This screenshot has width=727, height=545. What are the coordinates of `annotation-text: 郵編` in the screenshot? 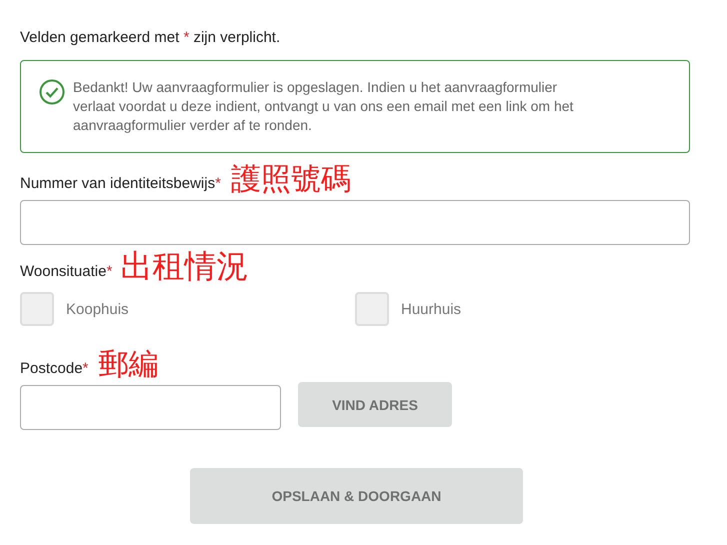 It's located at (128, 365).